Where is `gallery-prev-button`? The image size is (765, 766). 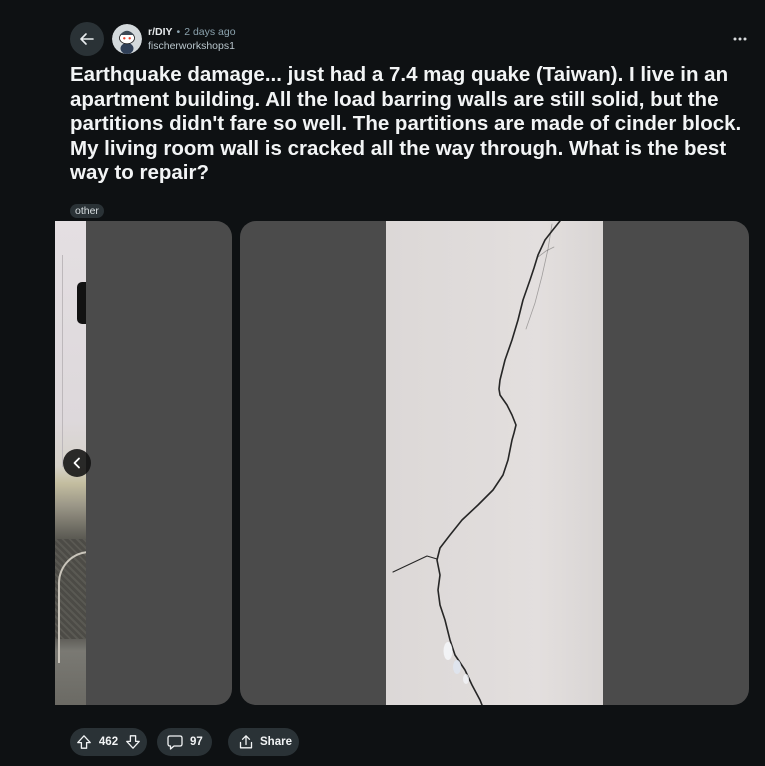
gallery-prev-button is located at coordinates (77, 463).